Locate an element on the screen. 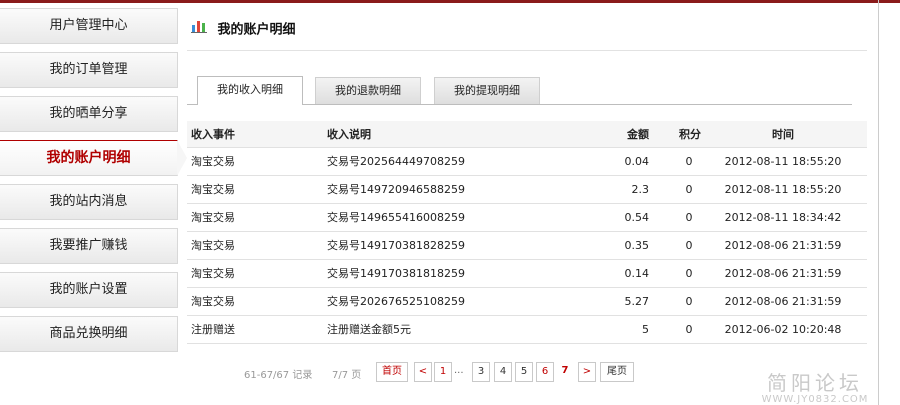 Image resolution: width=900 pixels, height=405 pixels. cell-description: 注册赠送金额5元 is located at coordinates (369, 329).